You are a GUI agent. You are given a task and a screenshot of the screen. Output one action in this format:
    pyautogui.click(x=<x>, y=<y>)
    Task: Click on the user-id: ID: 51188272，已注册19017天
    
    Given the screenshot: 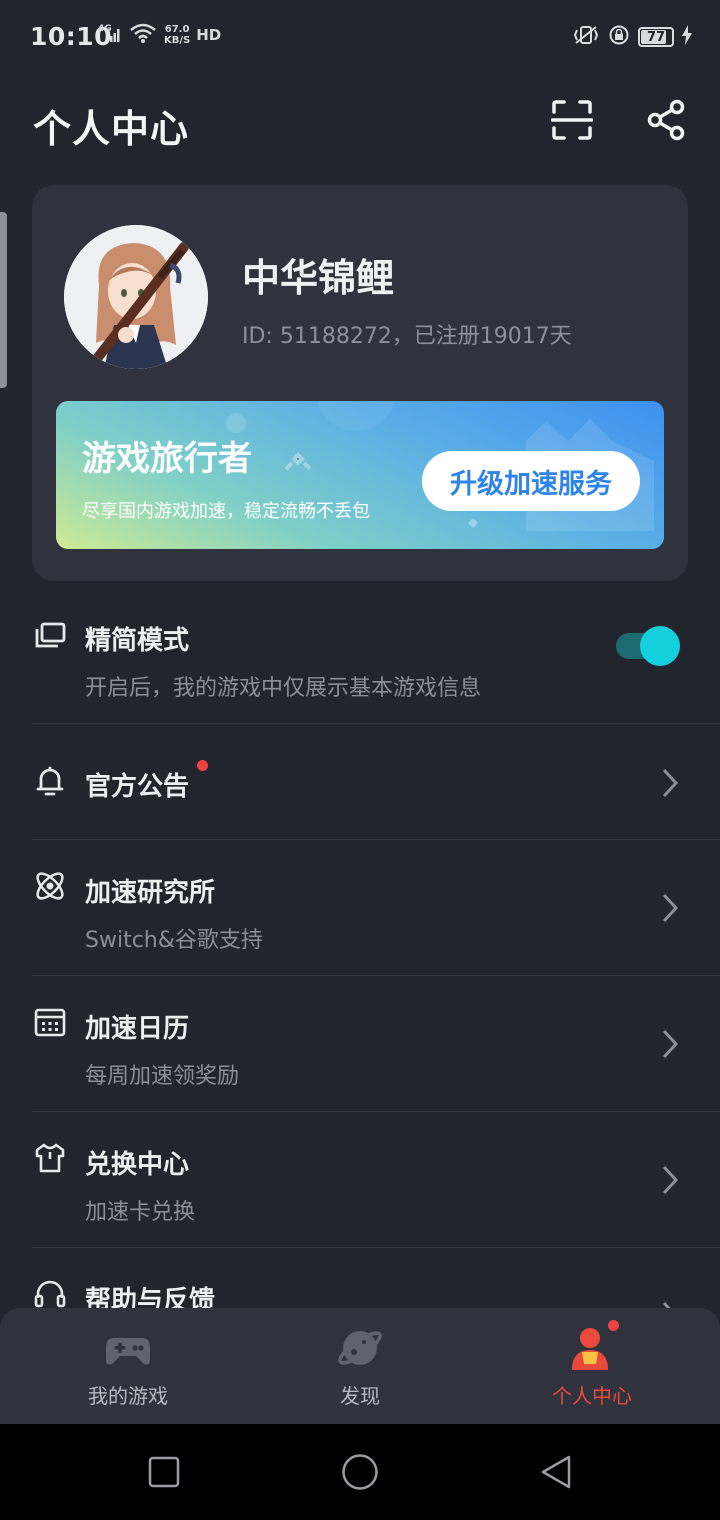 What is the action you would take?
    pyautogui.click(x=407, y=336)
    